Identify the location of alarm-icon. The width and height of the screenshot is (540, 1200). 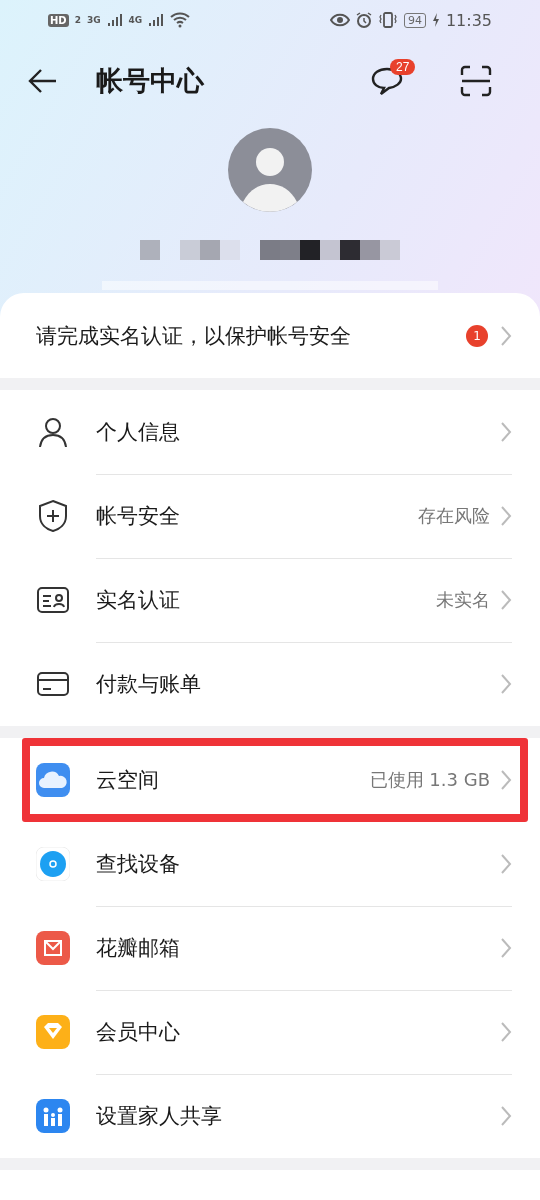
(363, 20).